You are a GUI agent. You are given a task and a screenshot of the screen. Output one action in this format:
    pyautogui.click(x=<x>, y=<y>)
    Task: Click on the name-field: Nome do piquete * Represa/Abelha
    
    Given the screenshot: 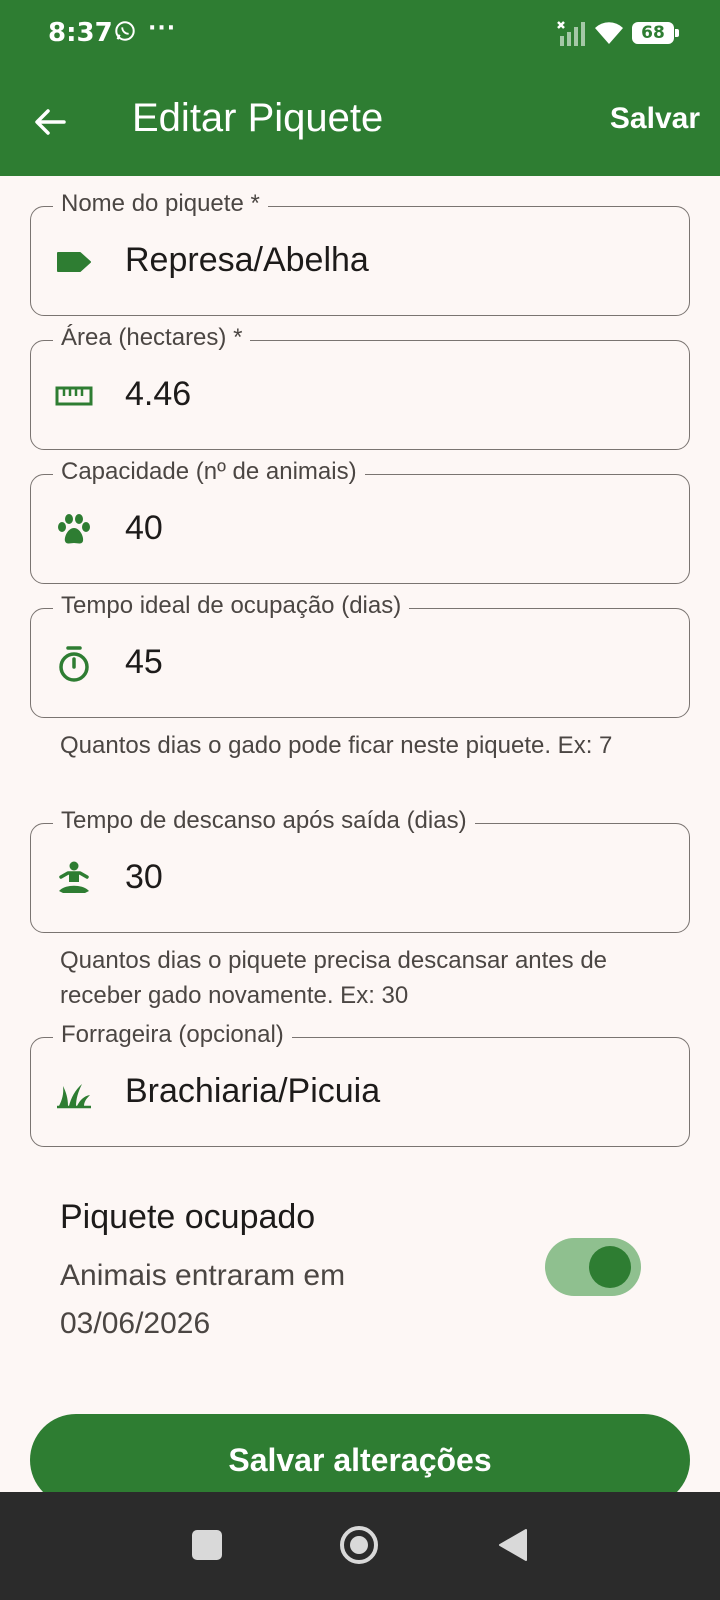 What is the action you would take?
    pyautogui.click(x=360, y=253)
    